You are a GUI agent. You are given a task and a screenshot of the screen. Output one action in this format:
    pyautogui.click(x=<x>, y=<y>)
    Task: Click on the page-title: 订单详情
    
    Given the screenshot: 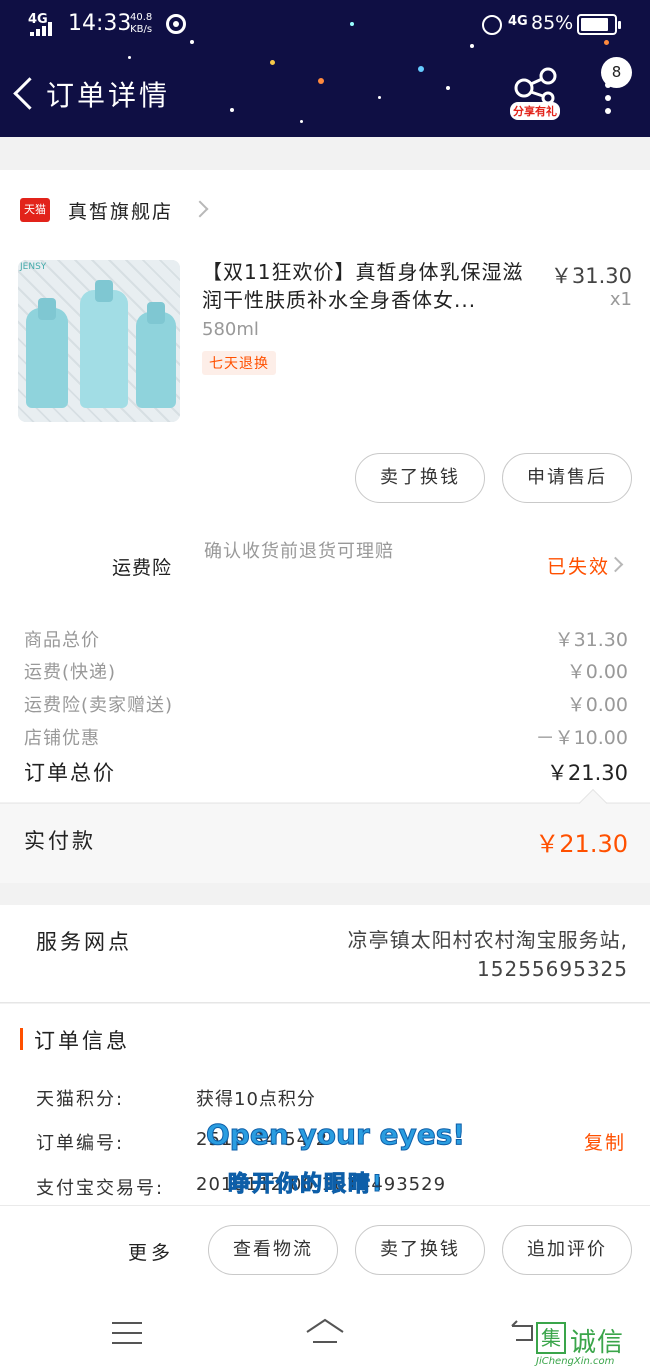 What is the action you would take?
    pyautogui.click(x=108, y=95)
    